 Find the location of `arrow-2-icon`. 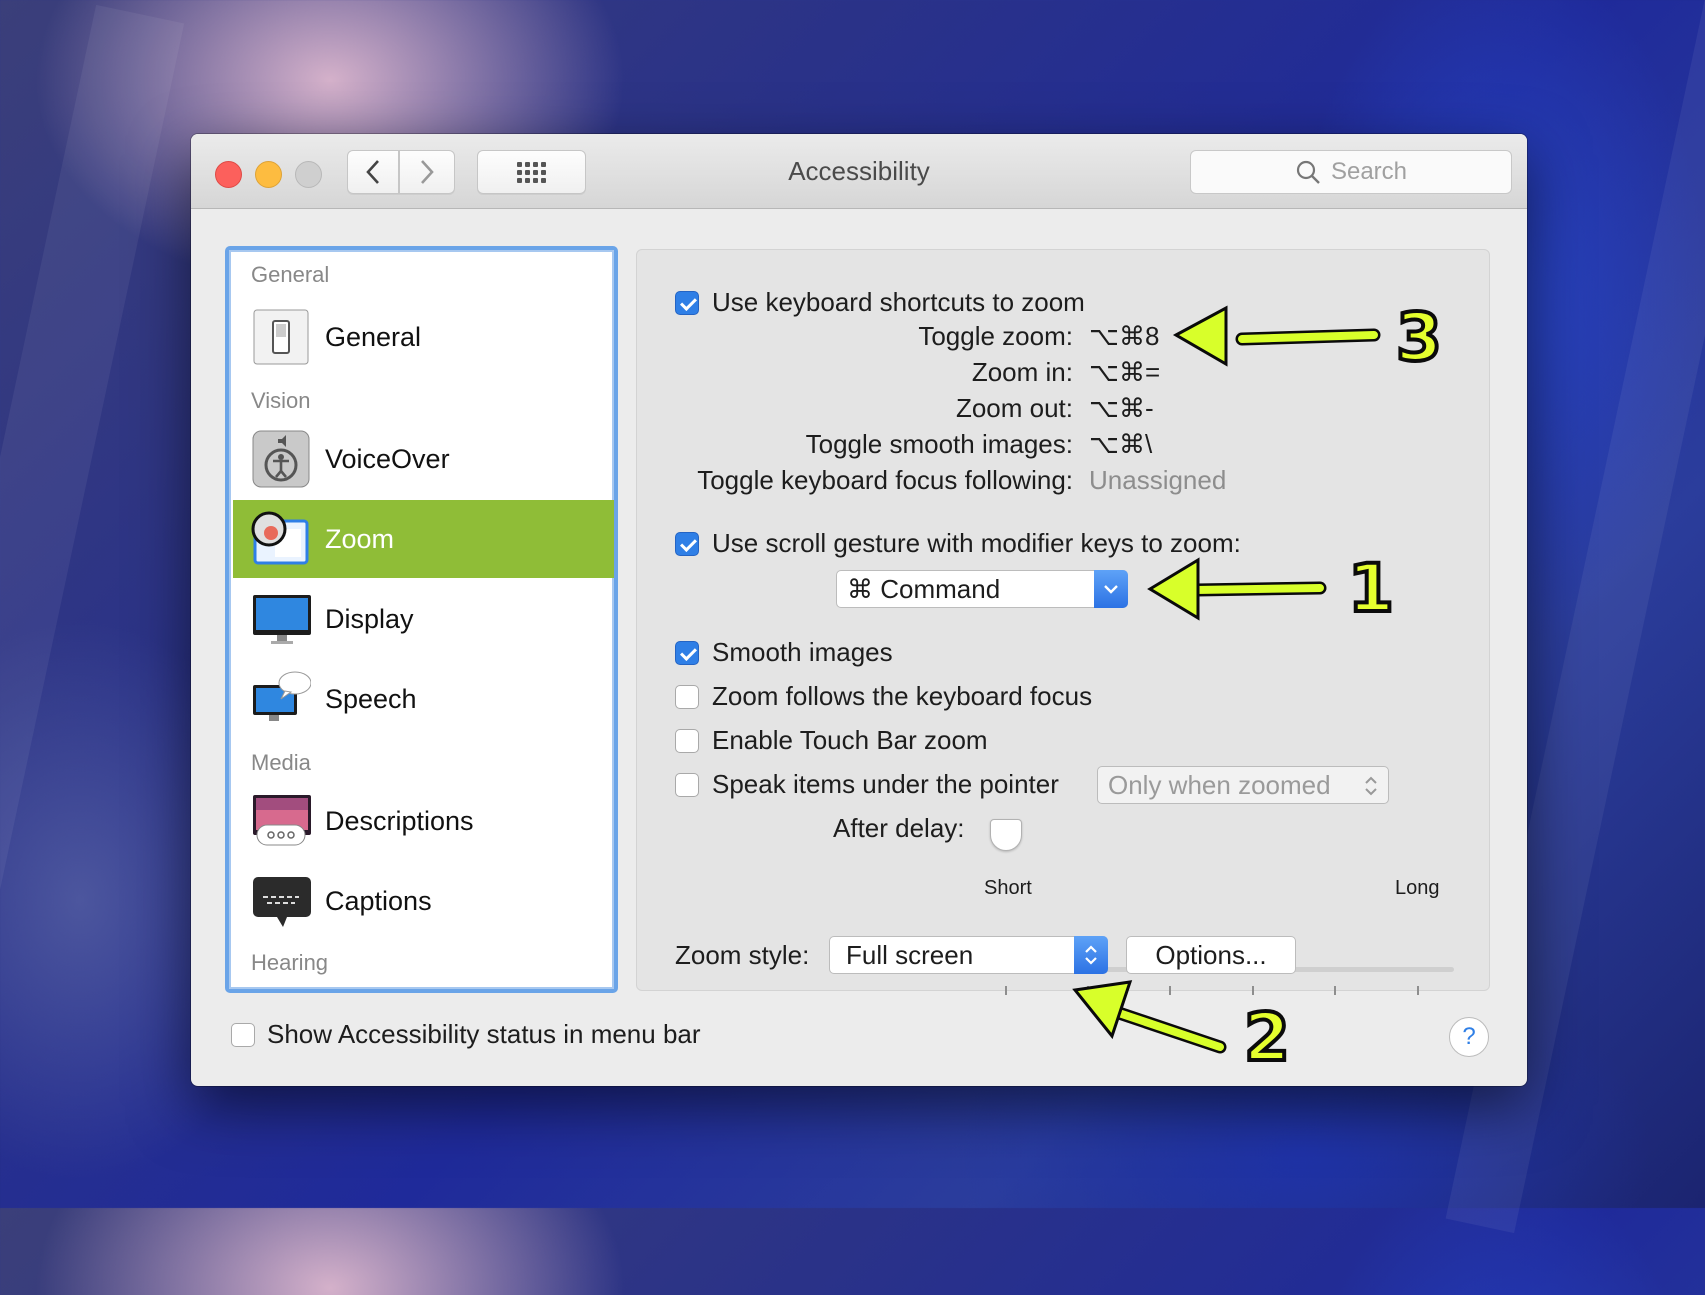

arrow-2-icon is located at coordinates (1149, 1017).